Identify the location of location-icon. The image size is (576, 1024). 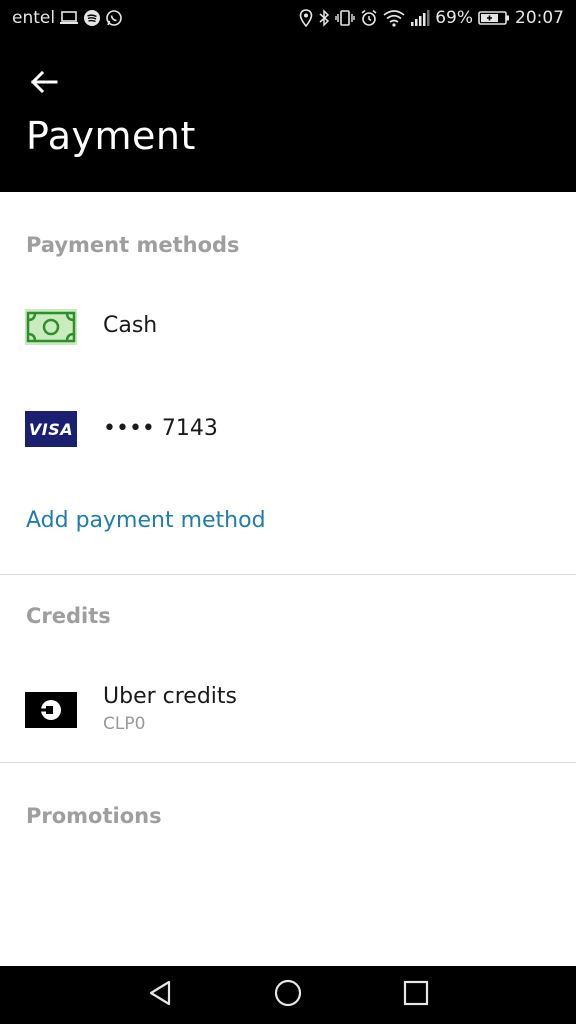
(306, 18).